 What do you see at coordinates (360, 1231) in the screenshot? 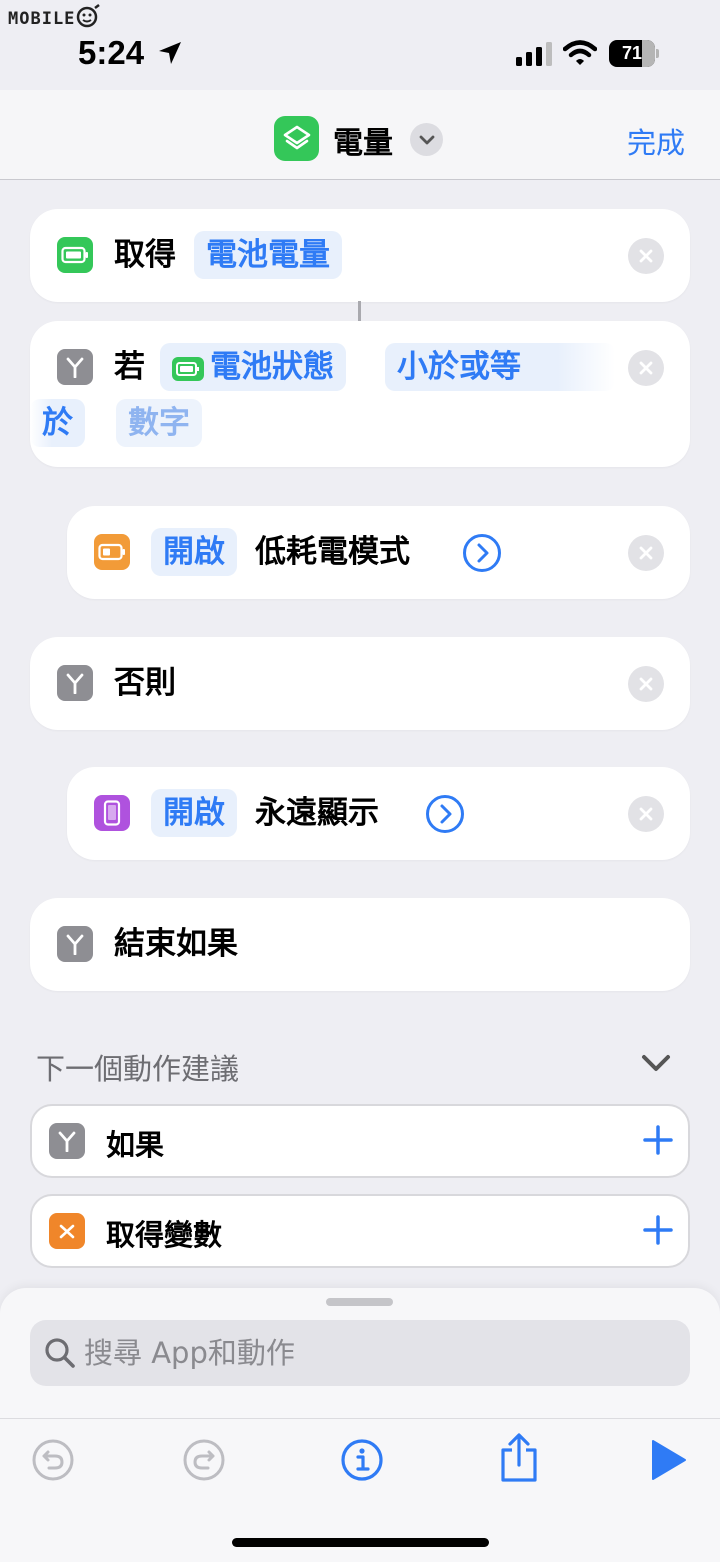
I see `suggestion-item: 取得變數` at bounding box center [360, 1231].